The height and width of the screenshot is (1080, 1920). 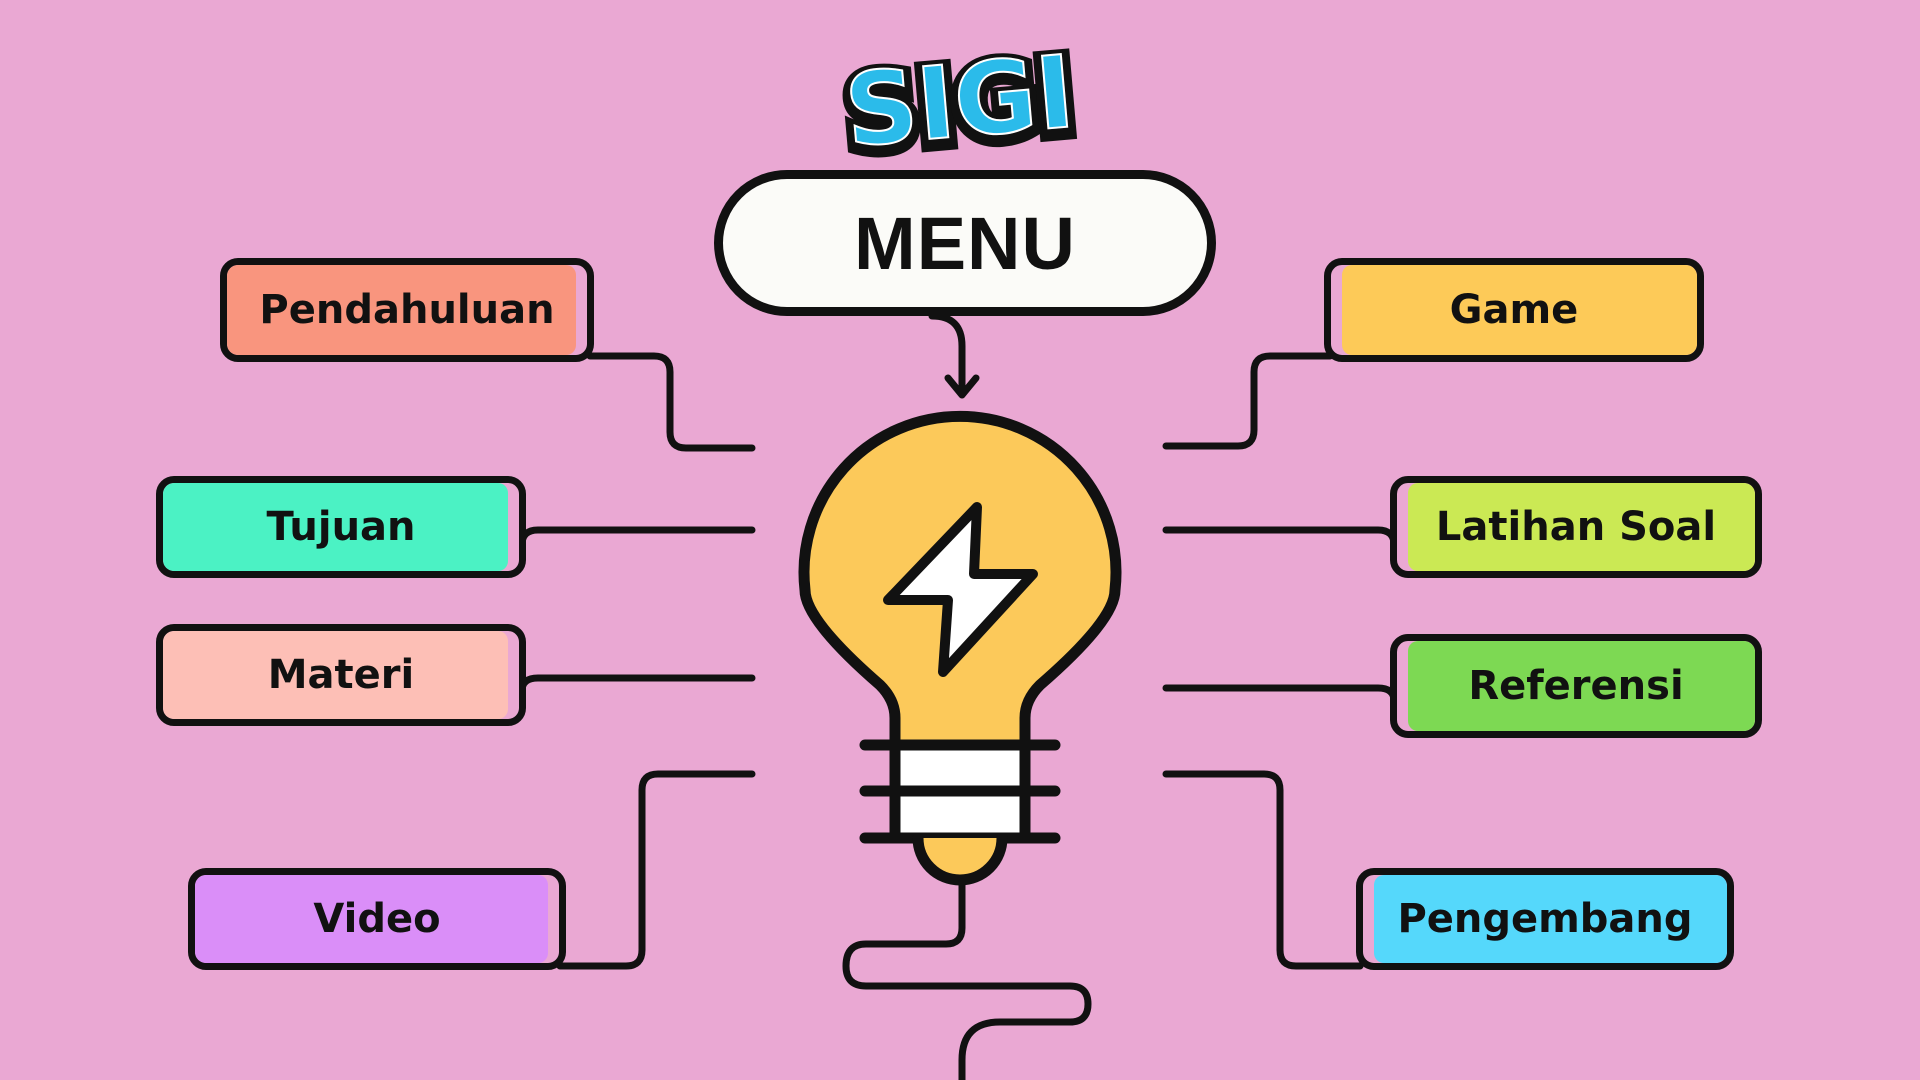 I want to click on menu-button-latihan-soal: Latihan Soal, so click(x=1576, y=527).